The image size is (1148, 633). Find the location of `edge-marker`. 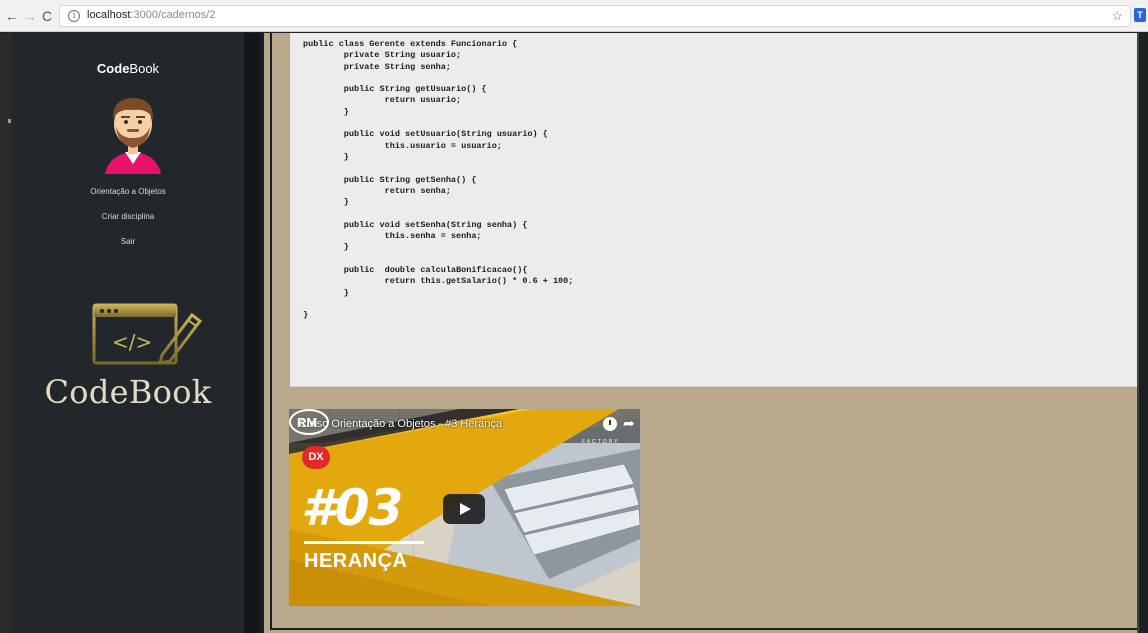

edge-marker is located at coordinates (9, 121).